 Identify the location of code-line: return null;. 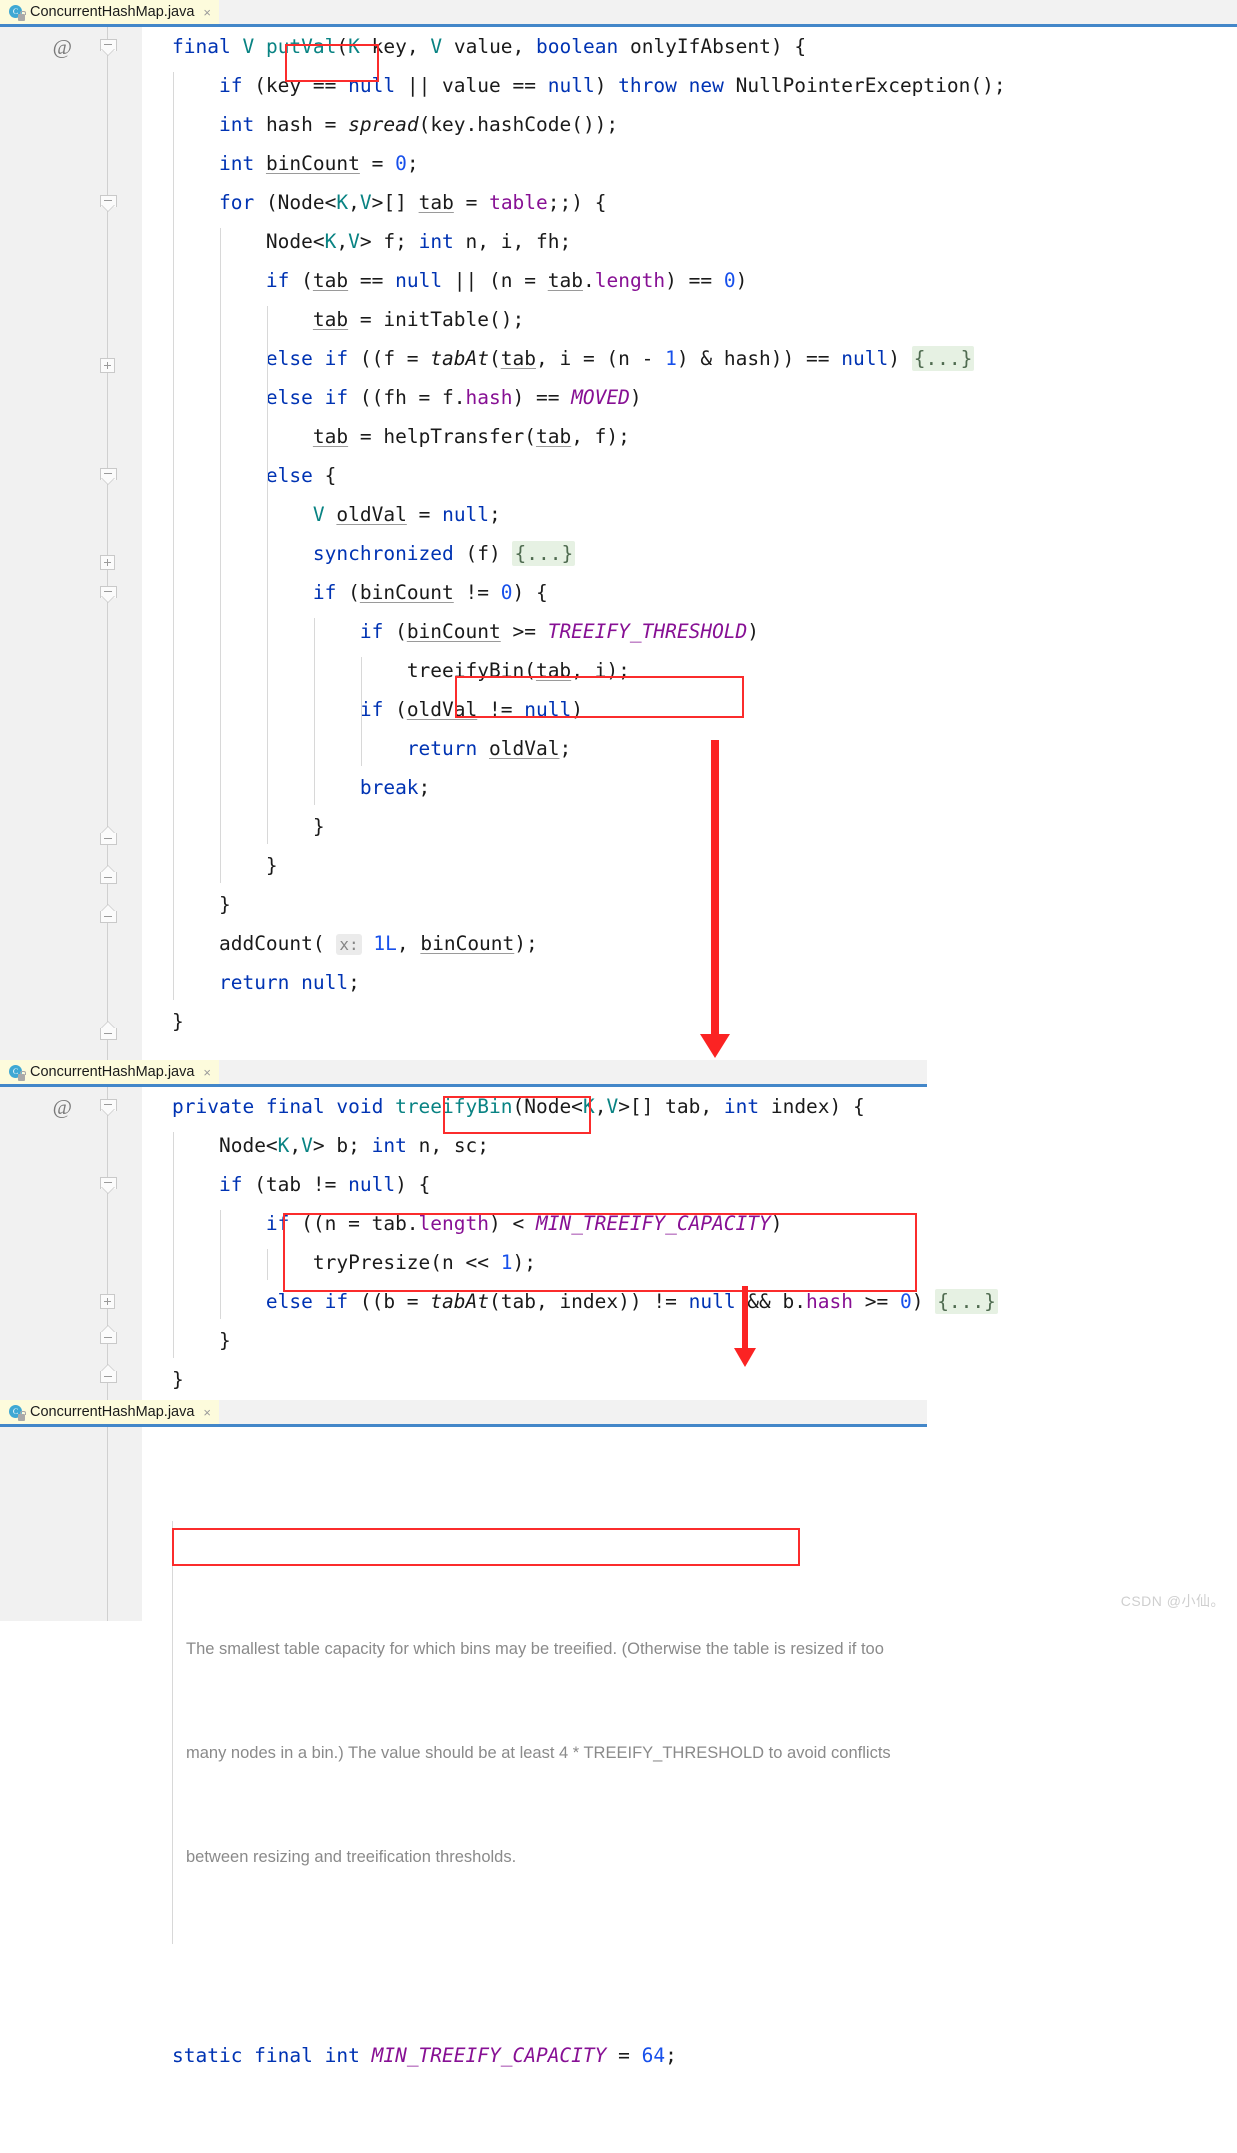
(704, 982).